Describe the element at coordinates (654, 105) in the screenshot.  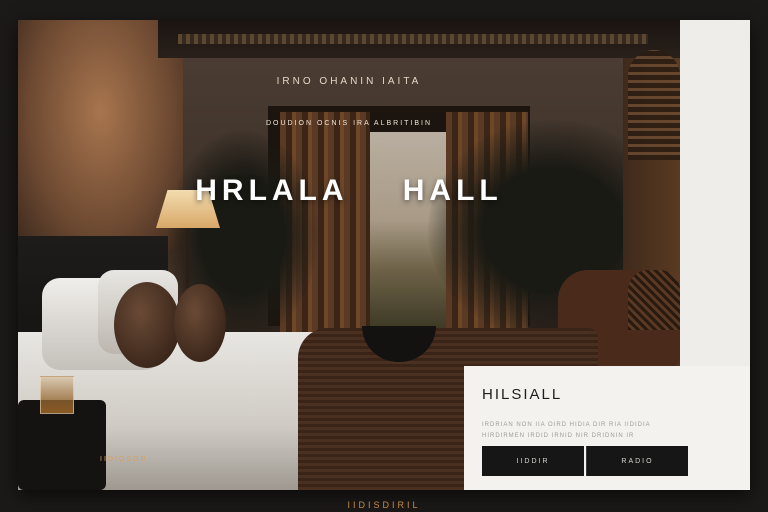
I see `carved-panel` at that location.